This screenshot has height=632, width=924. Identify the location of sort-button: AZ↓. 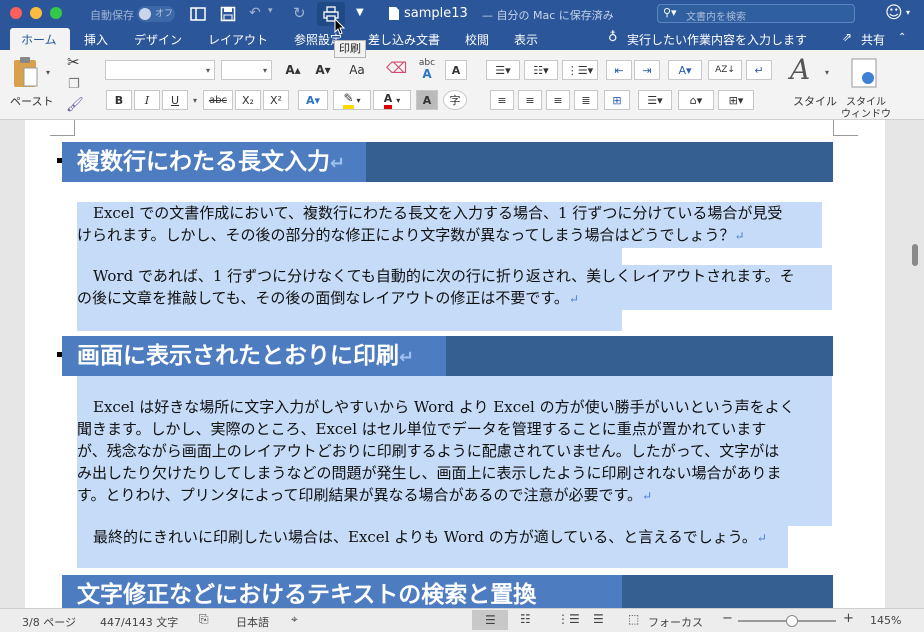
(725, 70).